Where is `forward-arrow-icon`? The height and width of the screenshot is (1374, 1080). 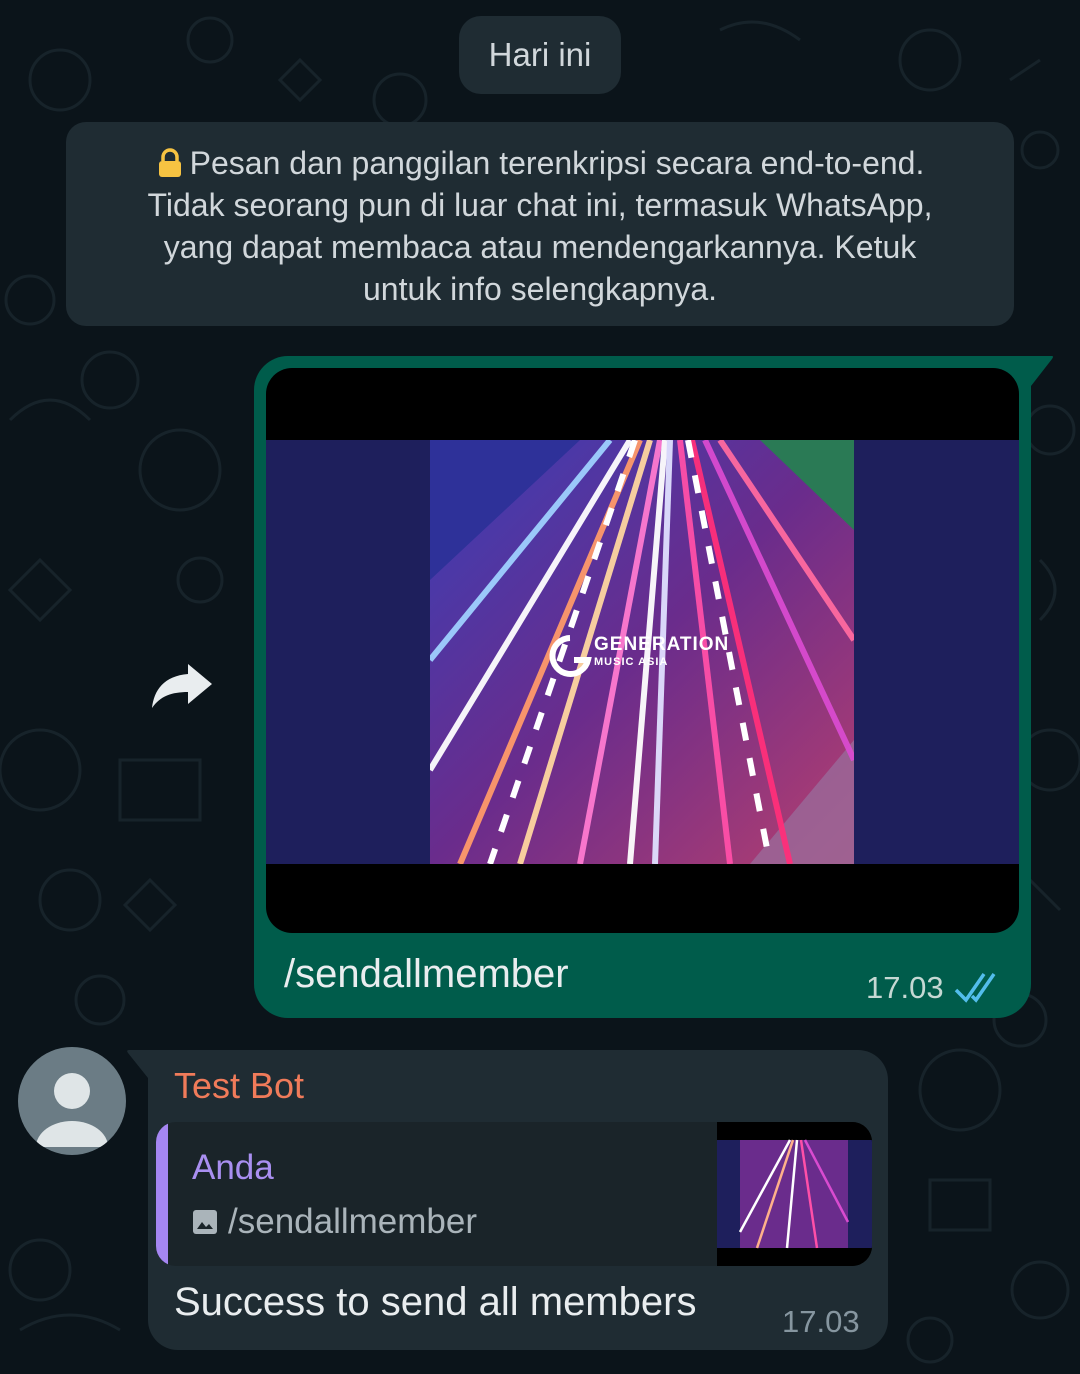
forward-arrow-icon is located at coordinates (182, 685).